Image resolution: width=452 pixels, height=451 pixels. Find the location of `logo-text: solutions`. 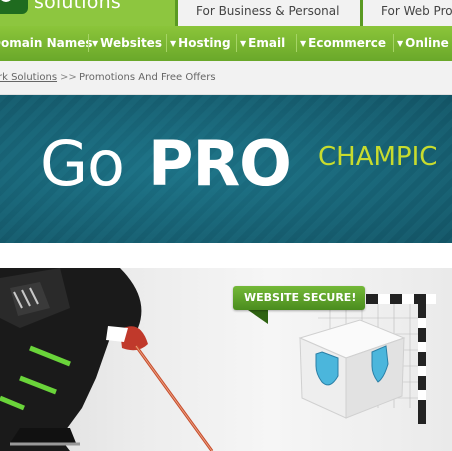

logo-text: solutions is located at coordinates (77, 6).